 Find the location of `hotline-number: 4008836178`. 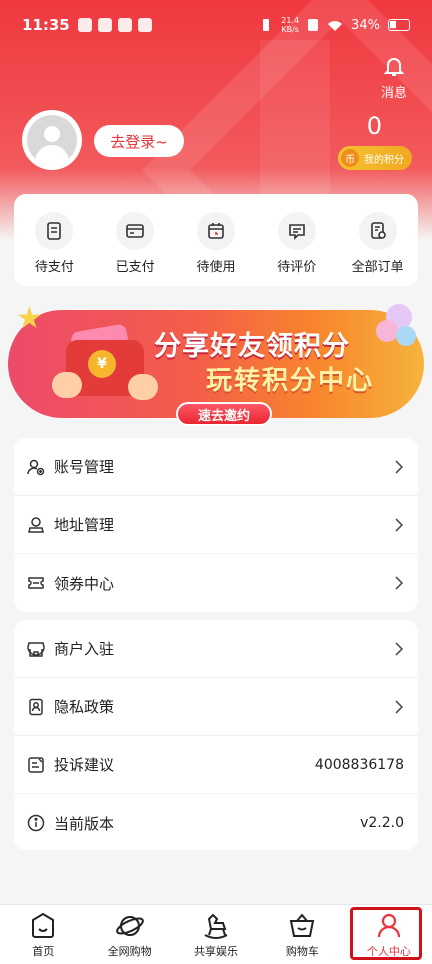

hotline-number: 4008836178 is located at coordinates (359, 764).